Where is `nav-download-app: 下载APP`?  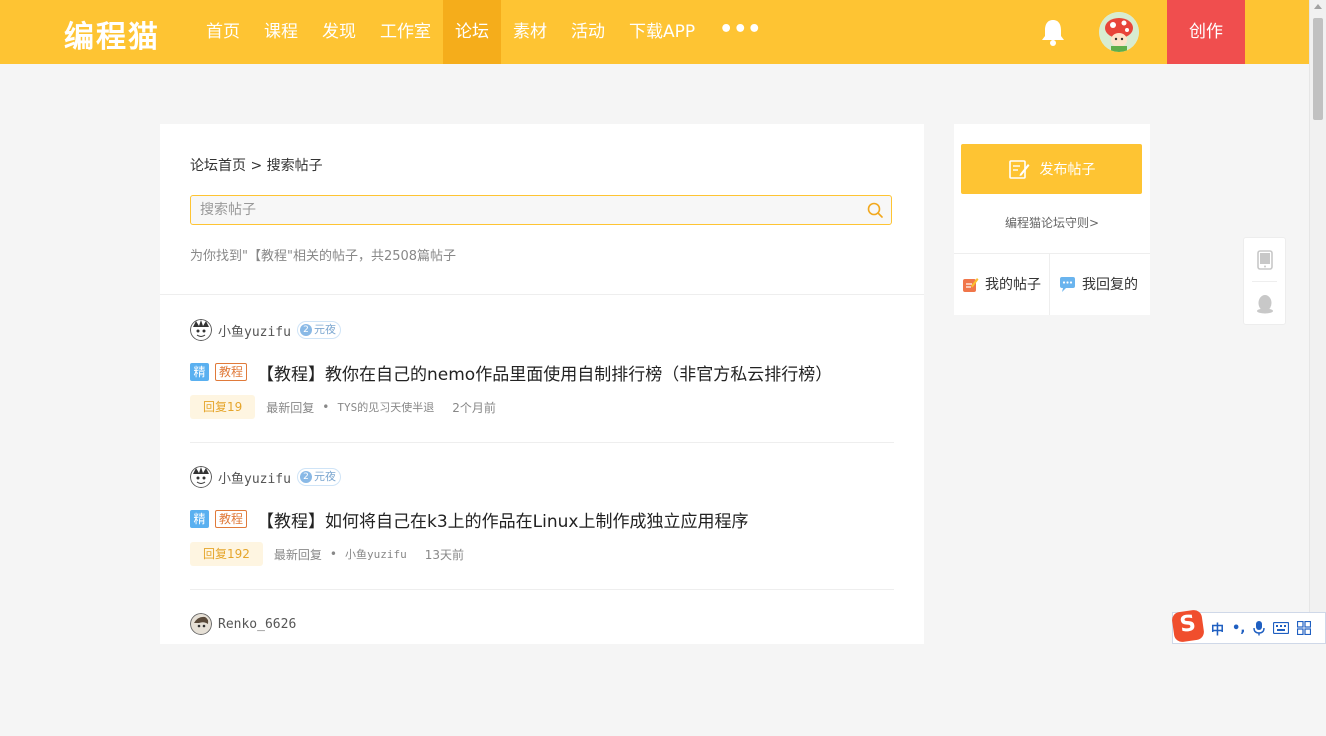 nav-download-app: 下载APP is located at coordinates (662, 32).